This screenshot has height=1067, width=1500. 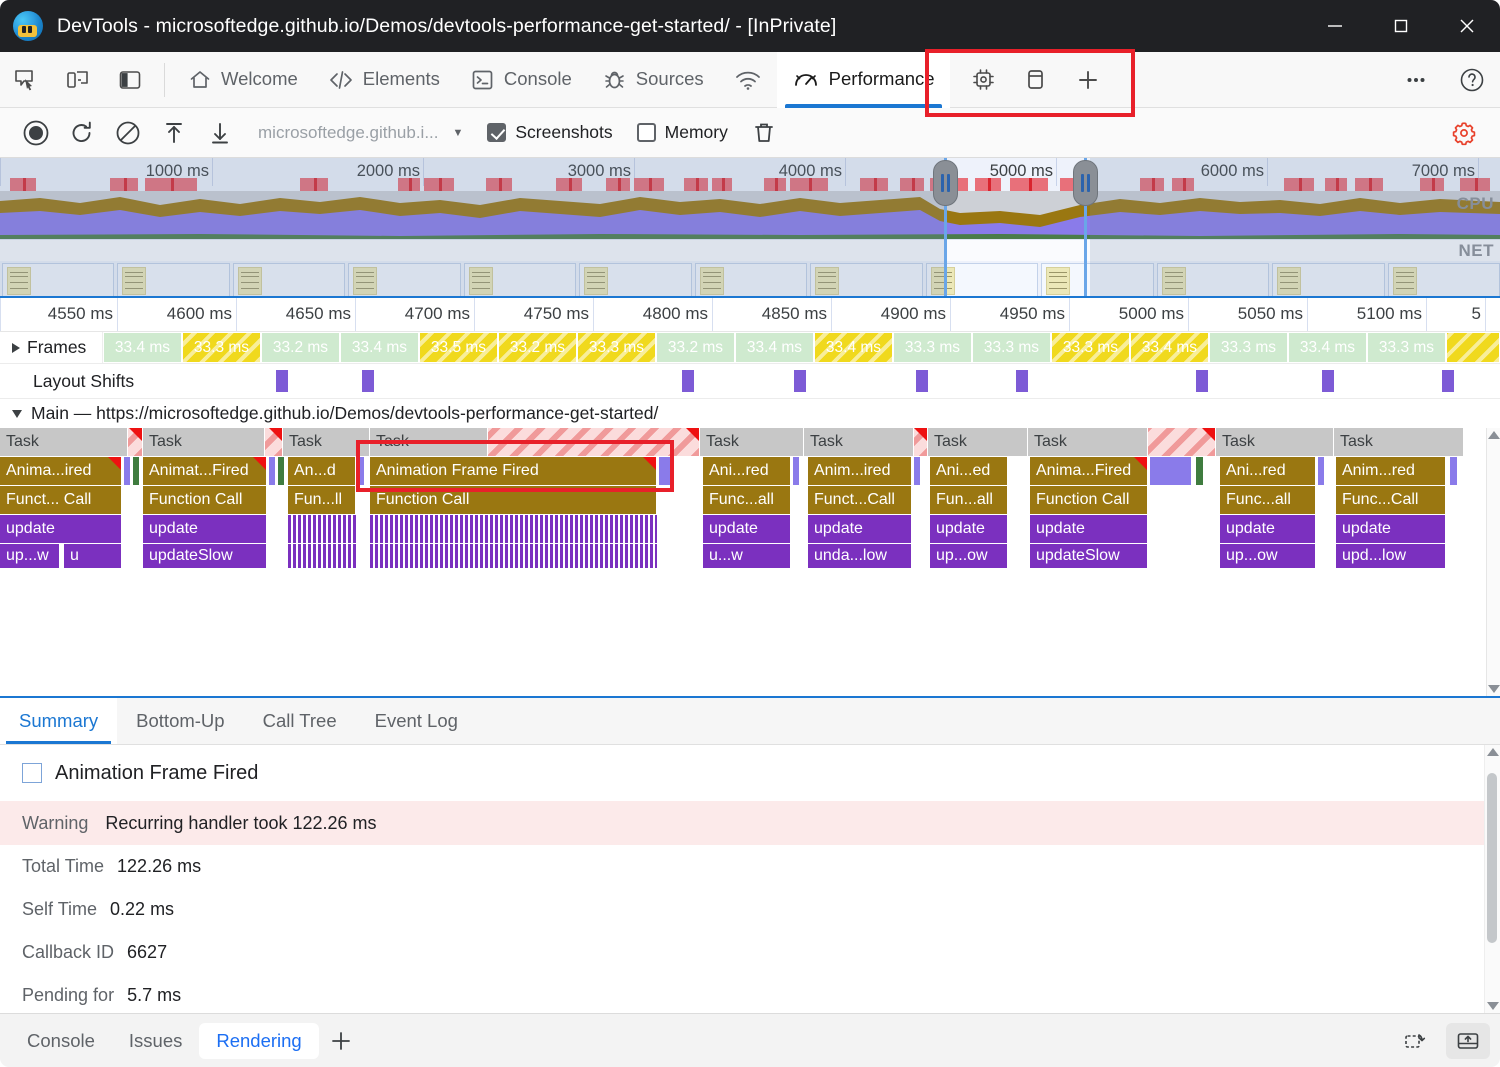 What do you see at coordinates (243, 80) in the screenshot?
I see `tab-welcome: Welcome` at bounding box center [243, 80].